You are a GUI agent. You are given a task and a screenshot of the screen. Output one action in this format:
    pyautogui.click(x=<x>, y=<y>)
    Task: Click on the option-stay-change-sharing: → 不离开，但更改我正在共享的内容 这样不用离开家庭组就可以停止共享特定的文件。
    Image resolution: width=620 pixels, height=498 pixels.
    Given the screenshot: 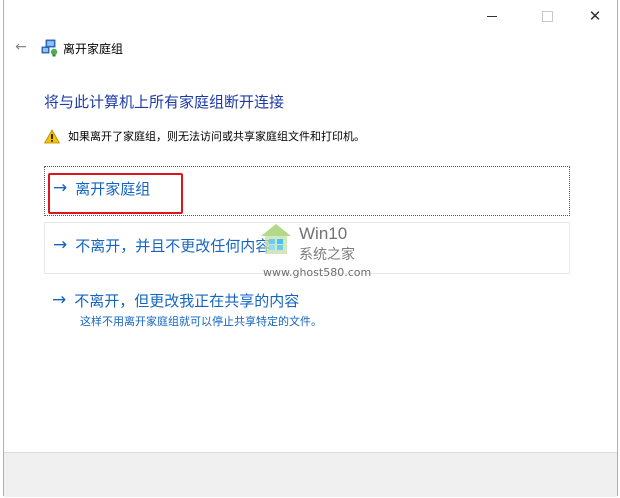 What is the action you would take?
    pyautogui.click(x=307, y=308)
    